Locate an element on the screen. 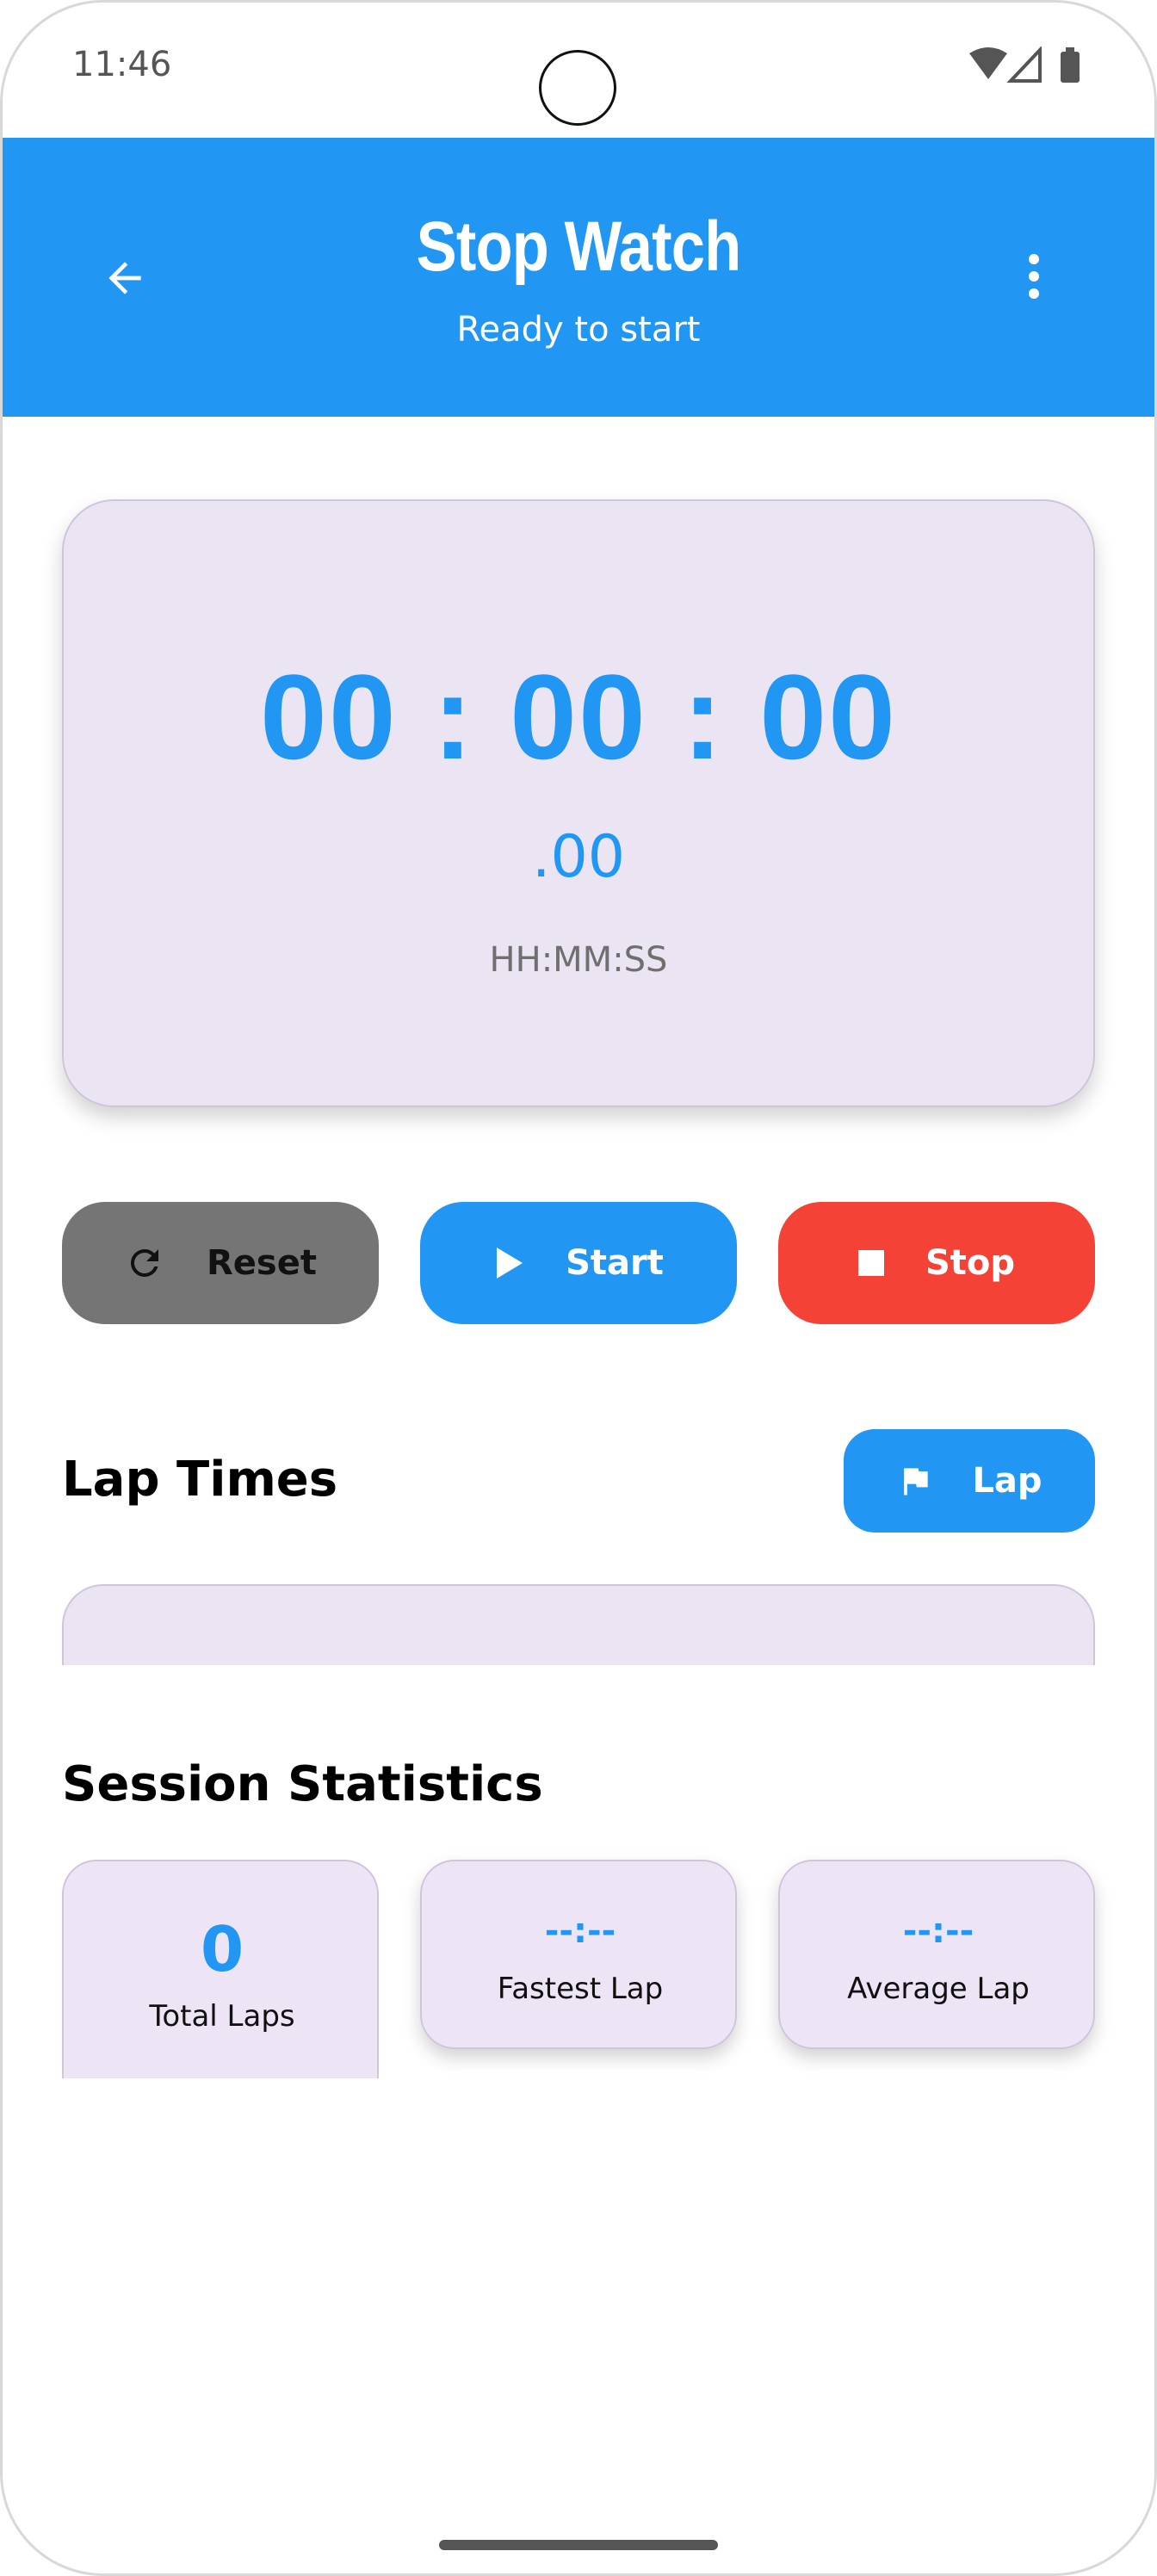 Image resolution: width=1157 pixels, height=2576 pixels. average-lap-label: Average Lap is located at coordinates (939, 1989).